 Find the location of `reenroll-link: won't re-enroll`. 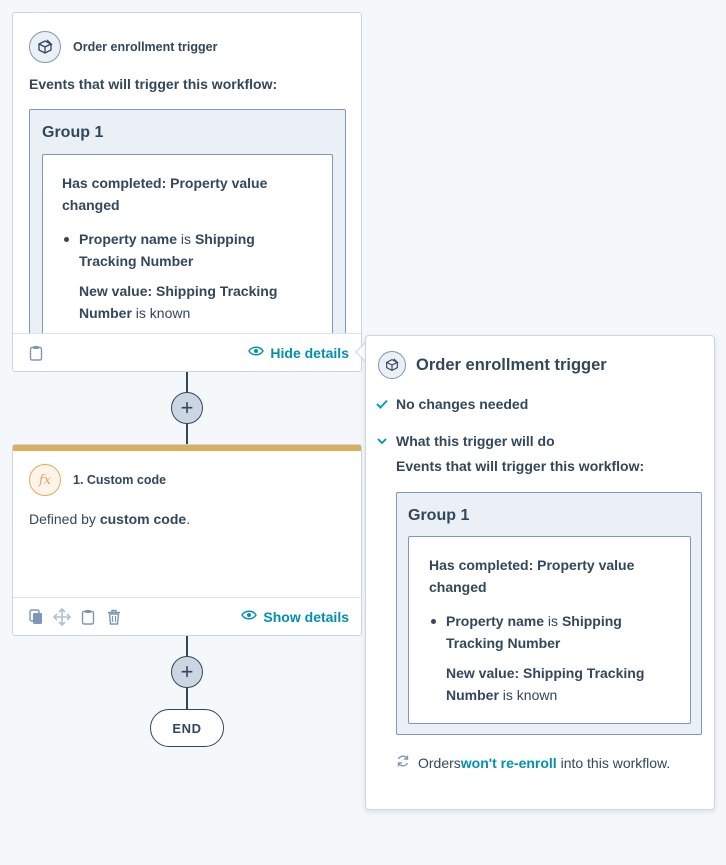

reenroll-link: won't re-enroll is located at coordinates (509, 763).